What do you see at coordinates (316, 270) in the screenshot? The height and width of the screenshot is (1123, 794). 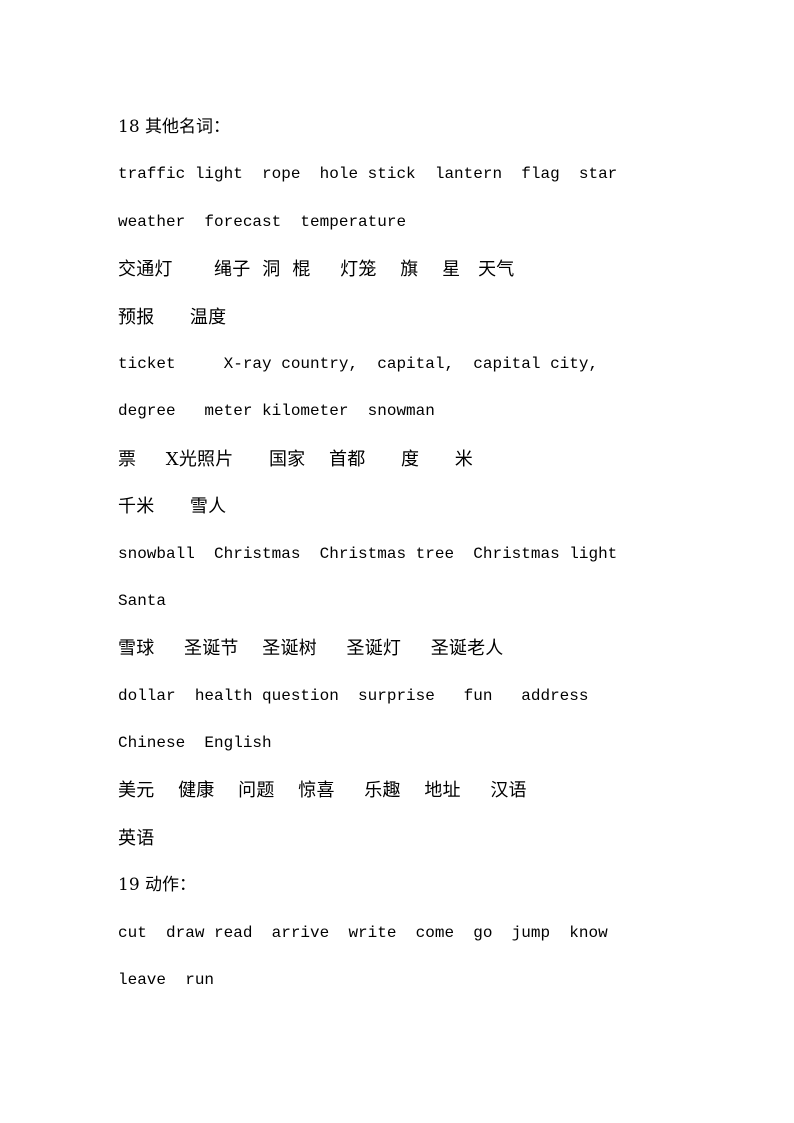 I see `translation-line: 交通灯 绳子 洞 棍 灯笼 旗 星 天气` at bounding box center [316, 270].